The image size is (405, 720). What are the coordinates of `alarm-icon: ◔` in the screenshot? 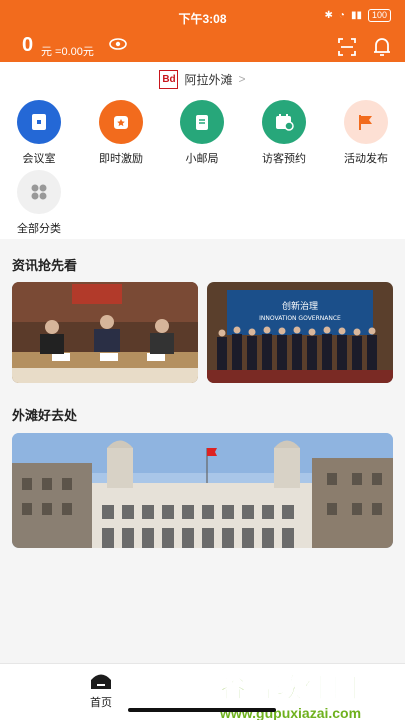 It's located at (341, 15).